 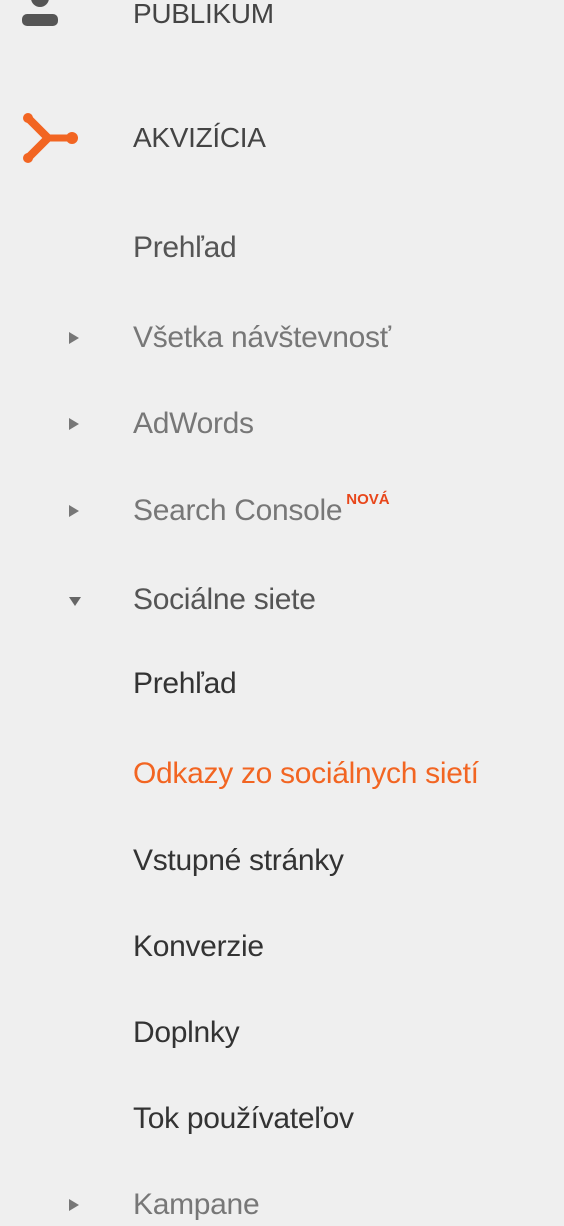 What do you see at coordinates (282, 424) in the screenshot?
I see `nav-item-adwords: AdWords` at bounding box center [282, 424].